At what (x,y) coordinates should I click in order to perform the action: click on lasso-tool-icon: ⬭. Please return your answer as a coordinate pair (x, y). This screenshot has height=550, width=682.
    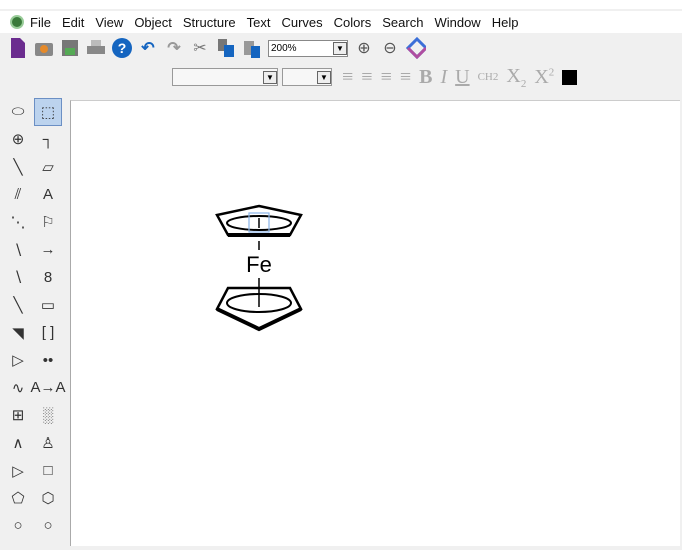
    Looking at the image, I should click on (18, 112).